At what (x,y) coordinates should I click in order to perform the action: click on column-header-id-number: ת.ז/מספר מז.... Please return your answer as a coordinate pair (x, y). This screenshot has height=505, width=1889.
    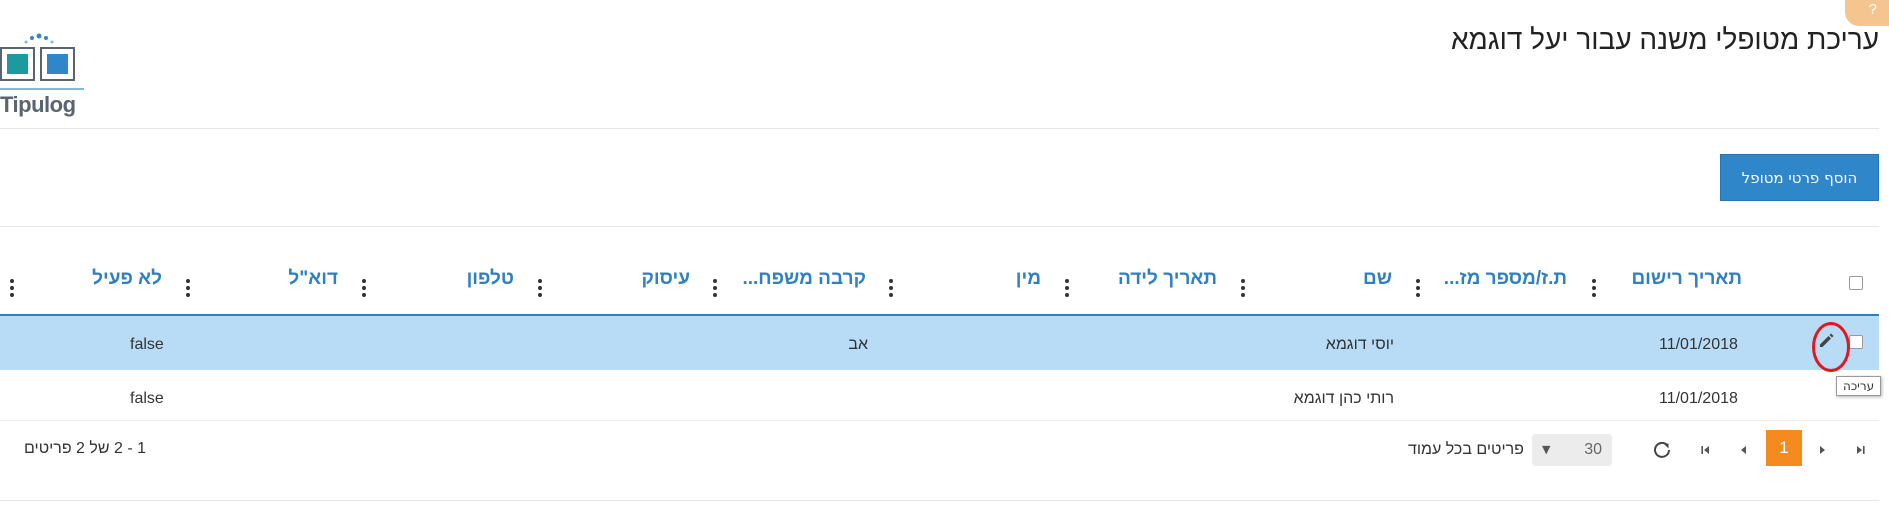
    Looking at the image, I should click on (1505, 279).